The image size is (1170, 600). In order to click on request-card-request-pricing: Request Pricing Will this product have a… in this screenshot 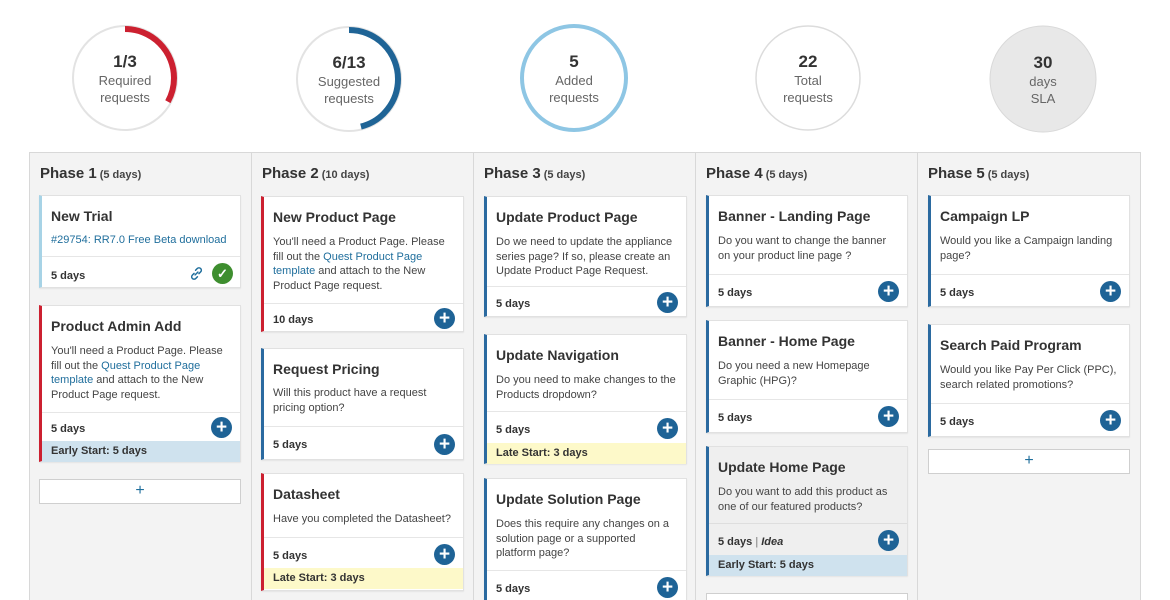, I will do `click(362, 404)`.